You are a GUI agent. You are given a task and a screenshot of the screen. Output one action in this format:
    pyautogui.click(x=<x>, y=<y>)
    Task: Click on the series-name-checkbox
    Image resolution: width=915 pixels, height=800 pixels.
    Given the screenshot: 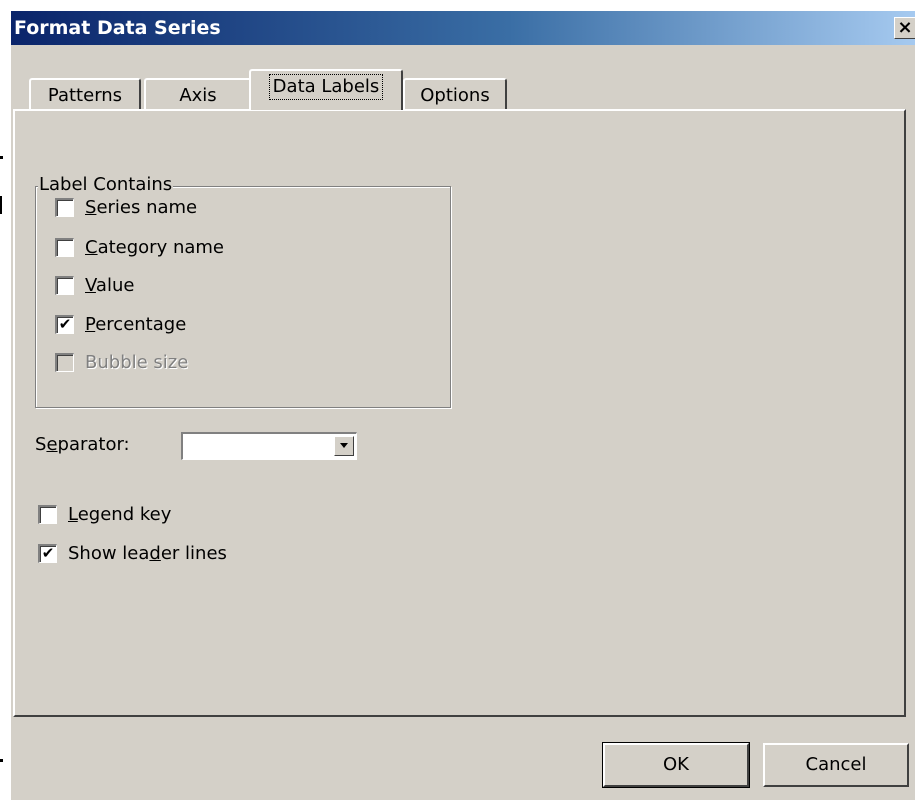 What is the action you would take?
    pyautogui.click(x=64, y=207)
    